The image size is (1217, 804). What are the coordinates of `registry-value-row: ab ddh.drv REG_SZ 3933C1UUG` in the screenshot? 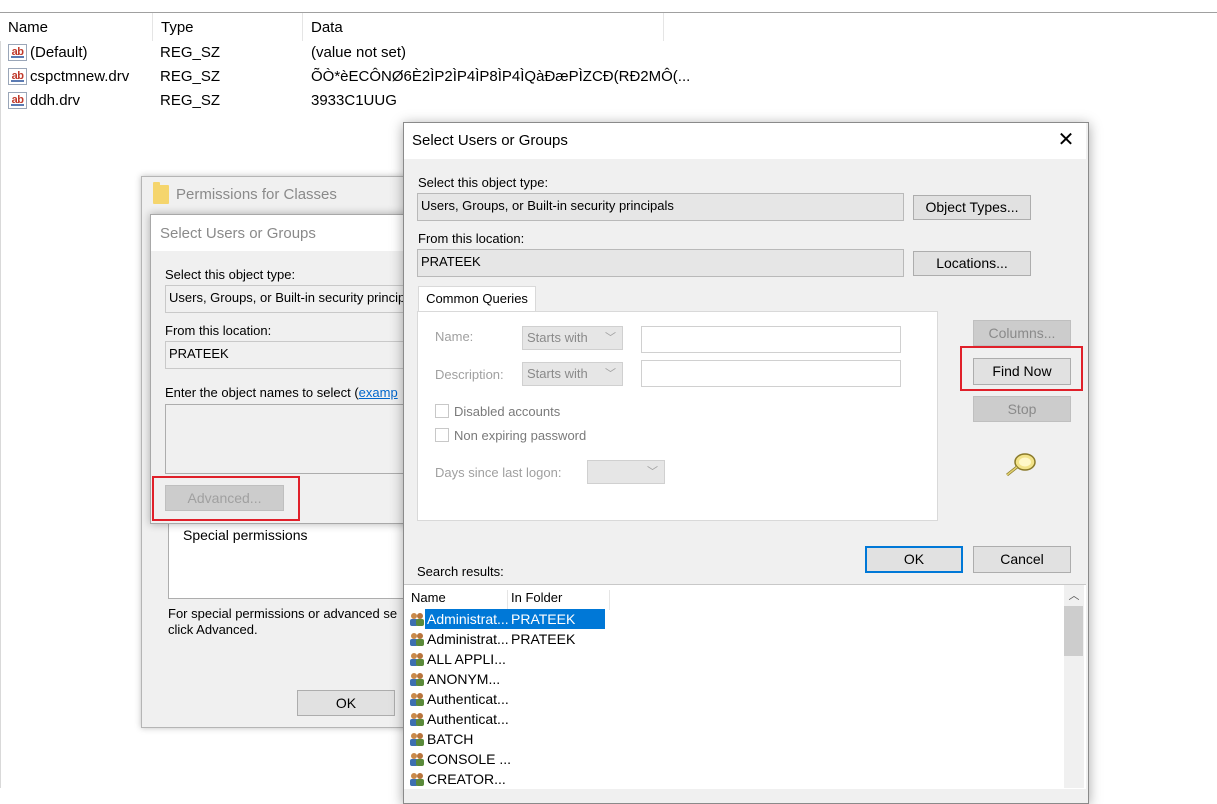 It's located at (350, 101).